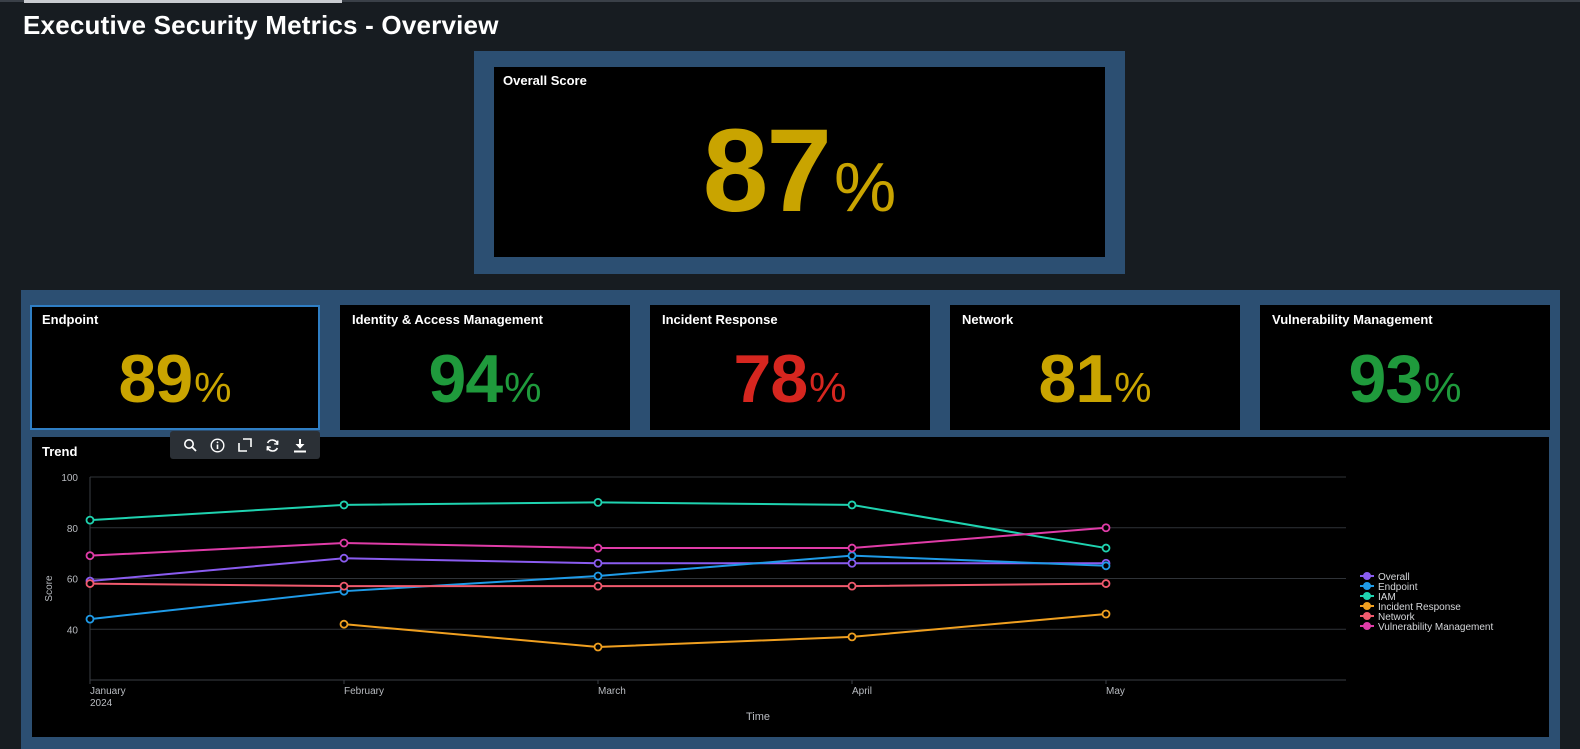 The width and height of the screenshot is (1580, 749). Describe the element at coordinates (73, 630) in the screenshot. I see `y-tick-label: 40` at that location.